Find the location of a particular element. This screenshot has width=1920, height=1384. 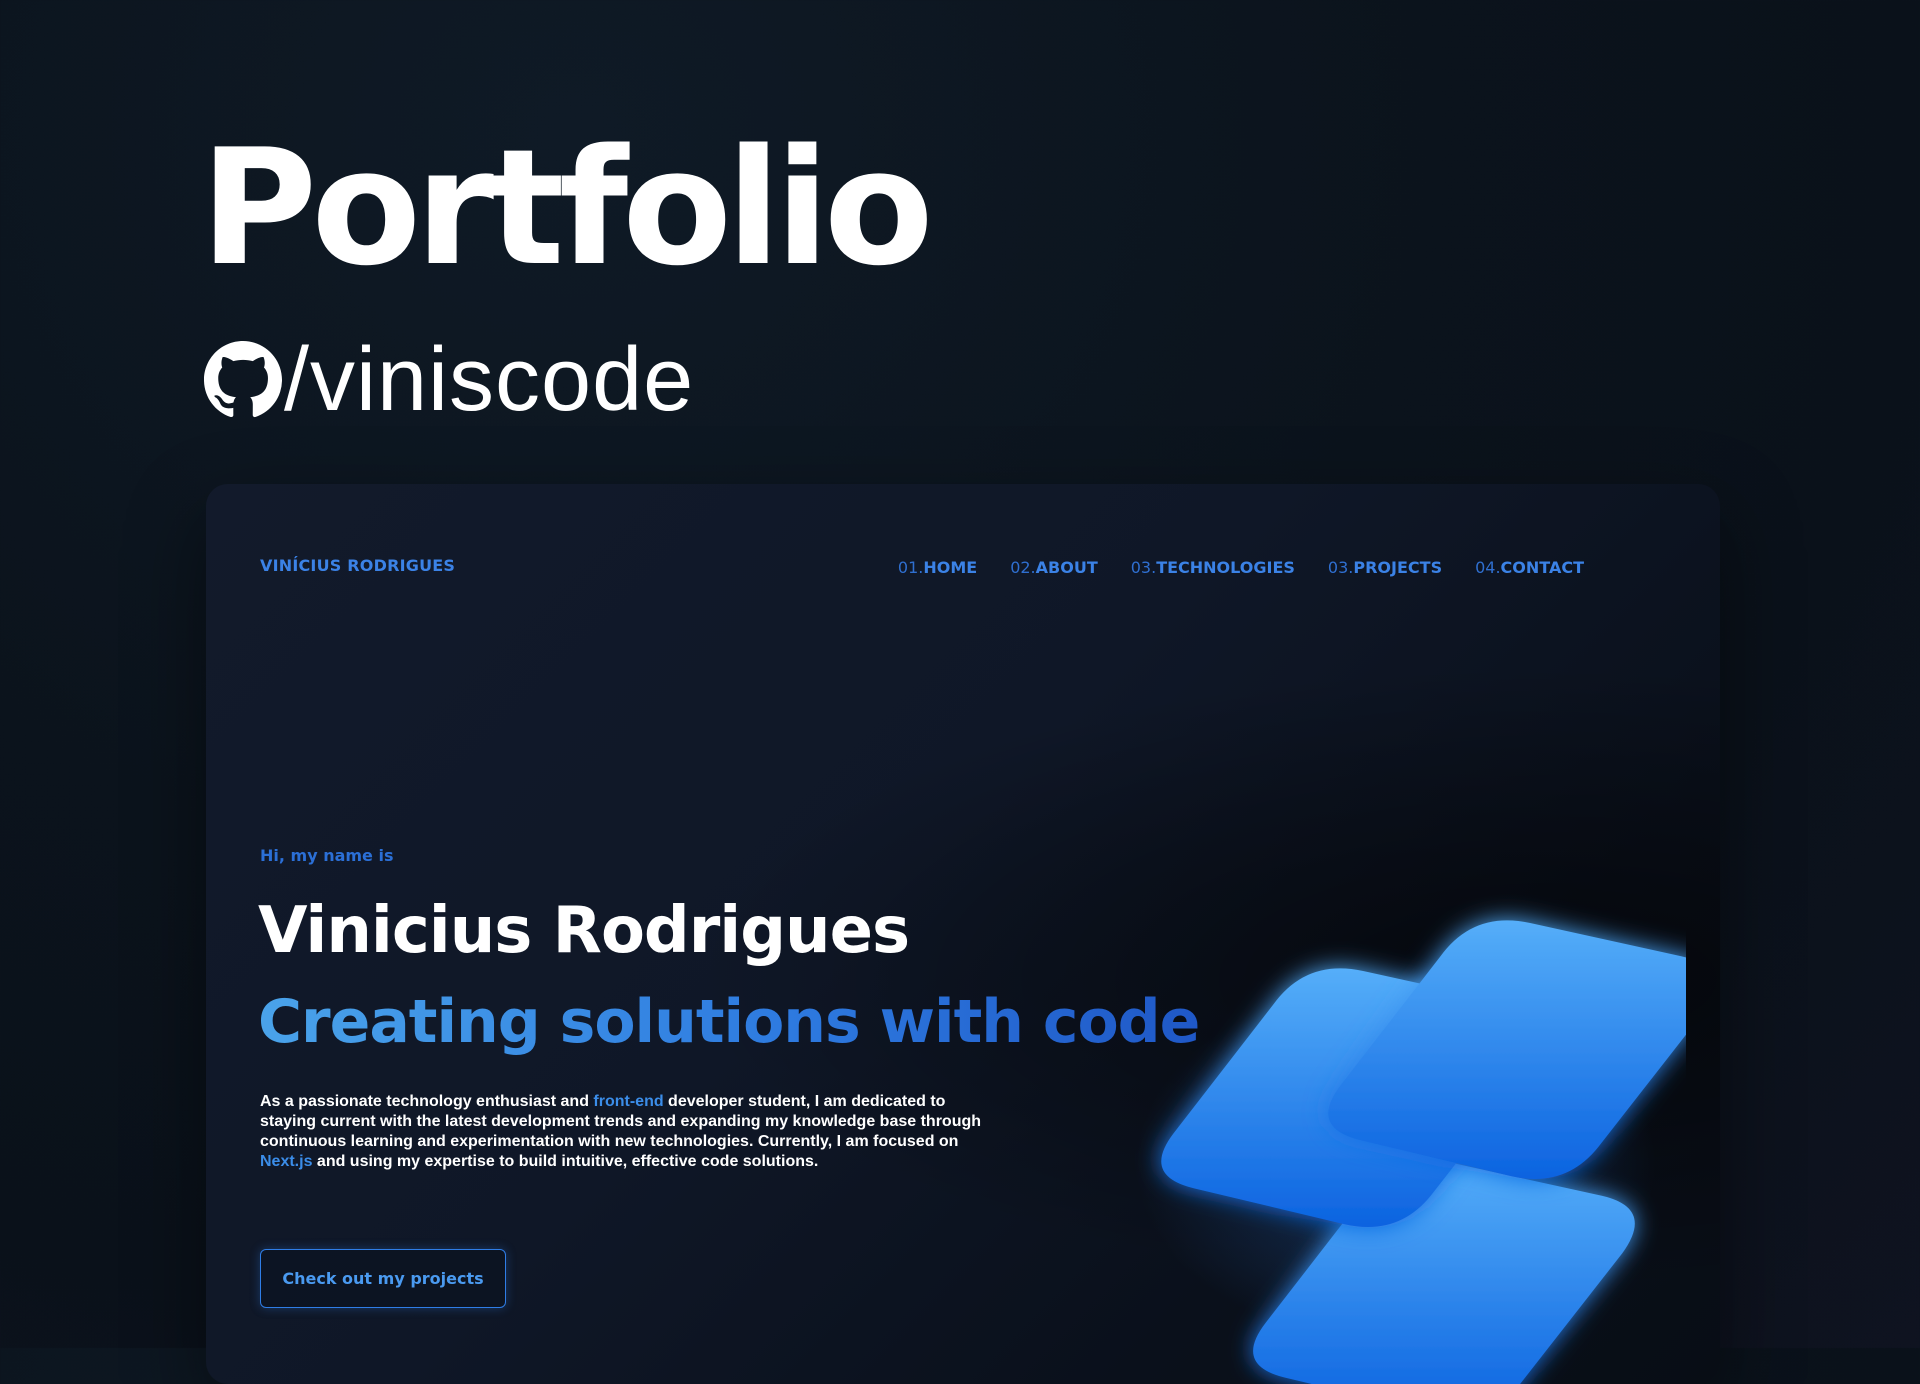

nav-about-label: ABOUT is located at coordinates (1066, 567).